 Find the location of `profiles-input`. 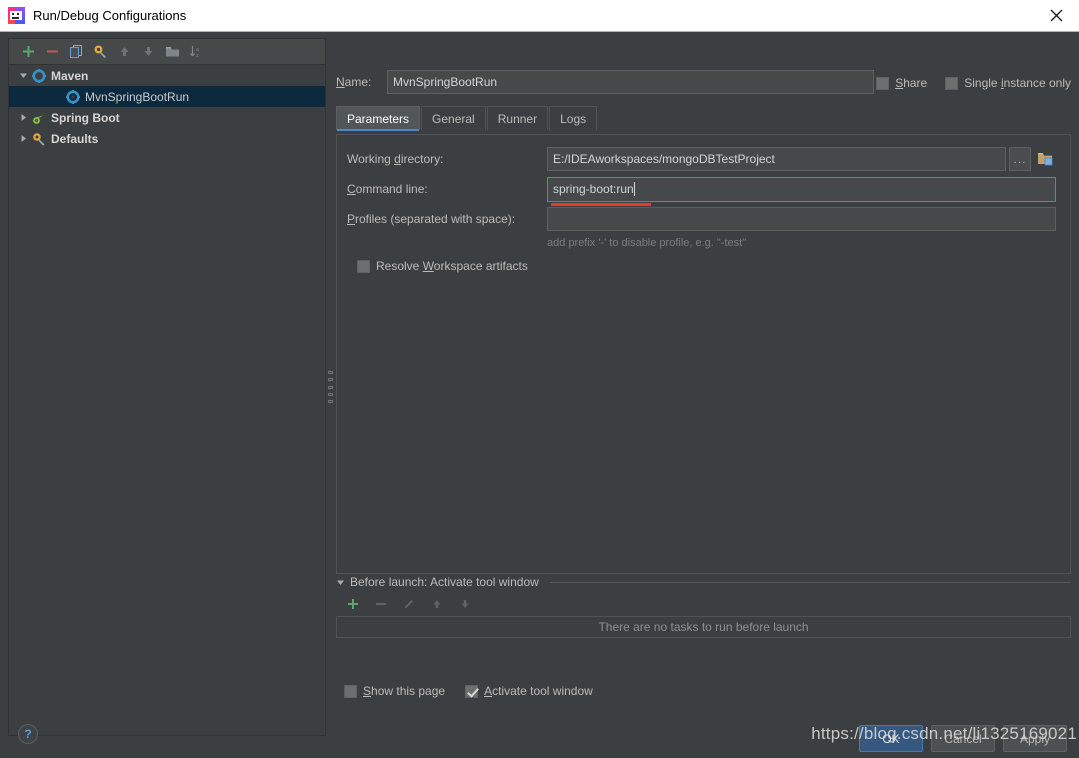

profiles-input is located at coordinates (801, 219).